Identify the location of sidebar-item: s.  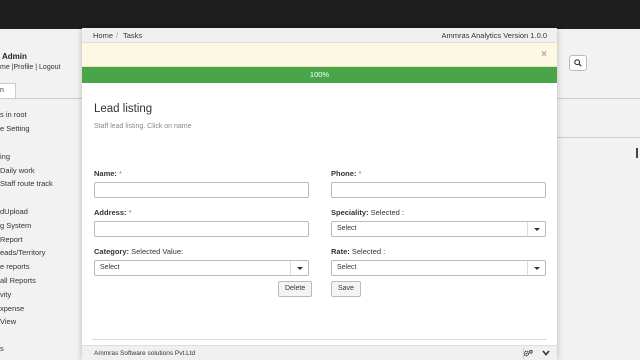
(2, 348).